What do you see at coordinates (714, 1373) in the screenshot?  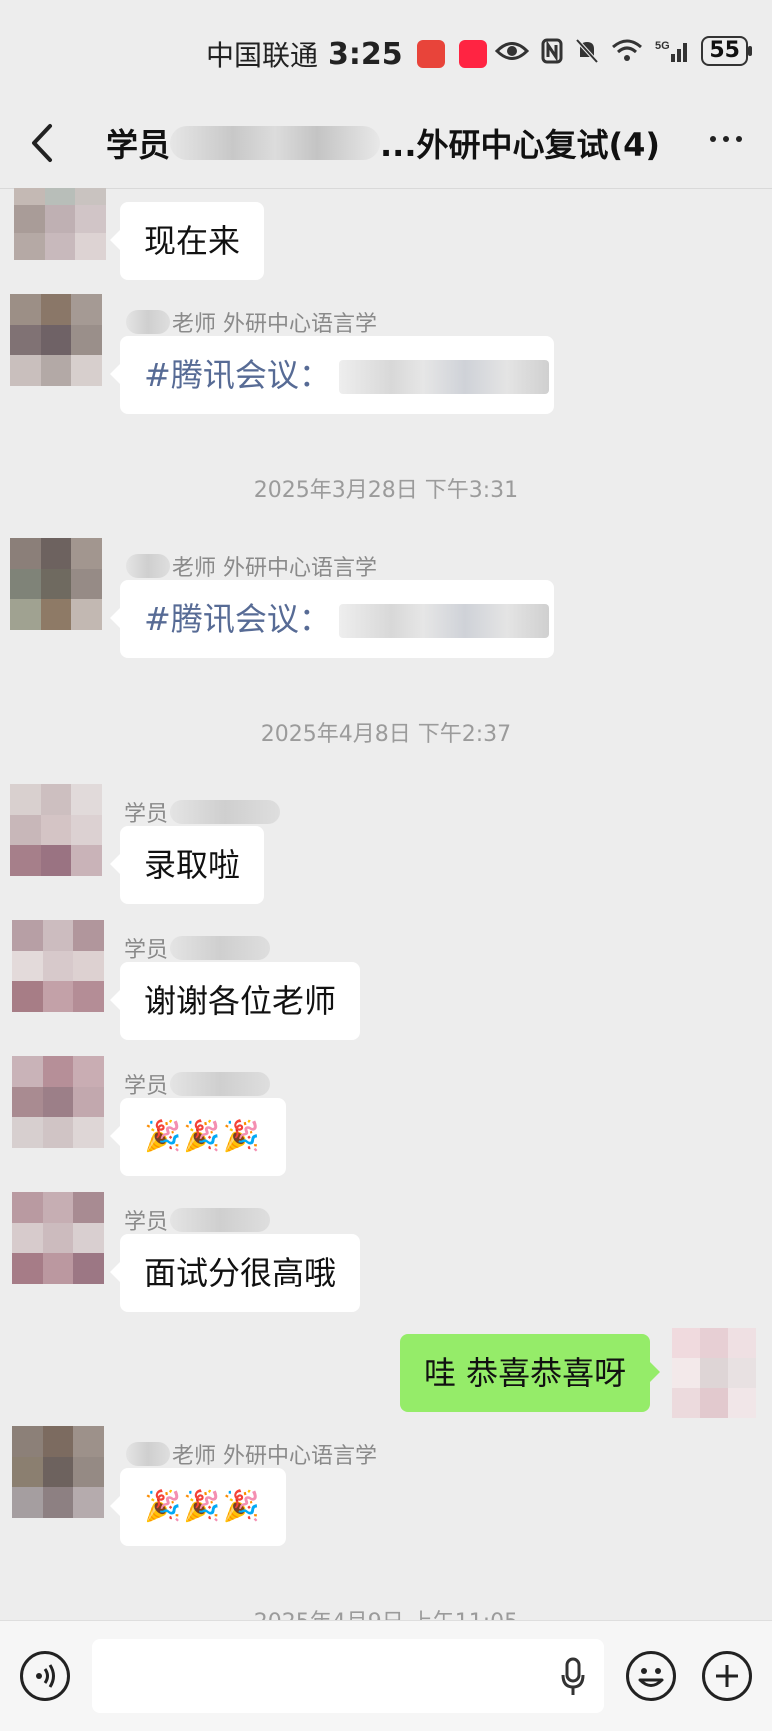 I see `self-avatar` at bounding box center [714, 1373].